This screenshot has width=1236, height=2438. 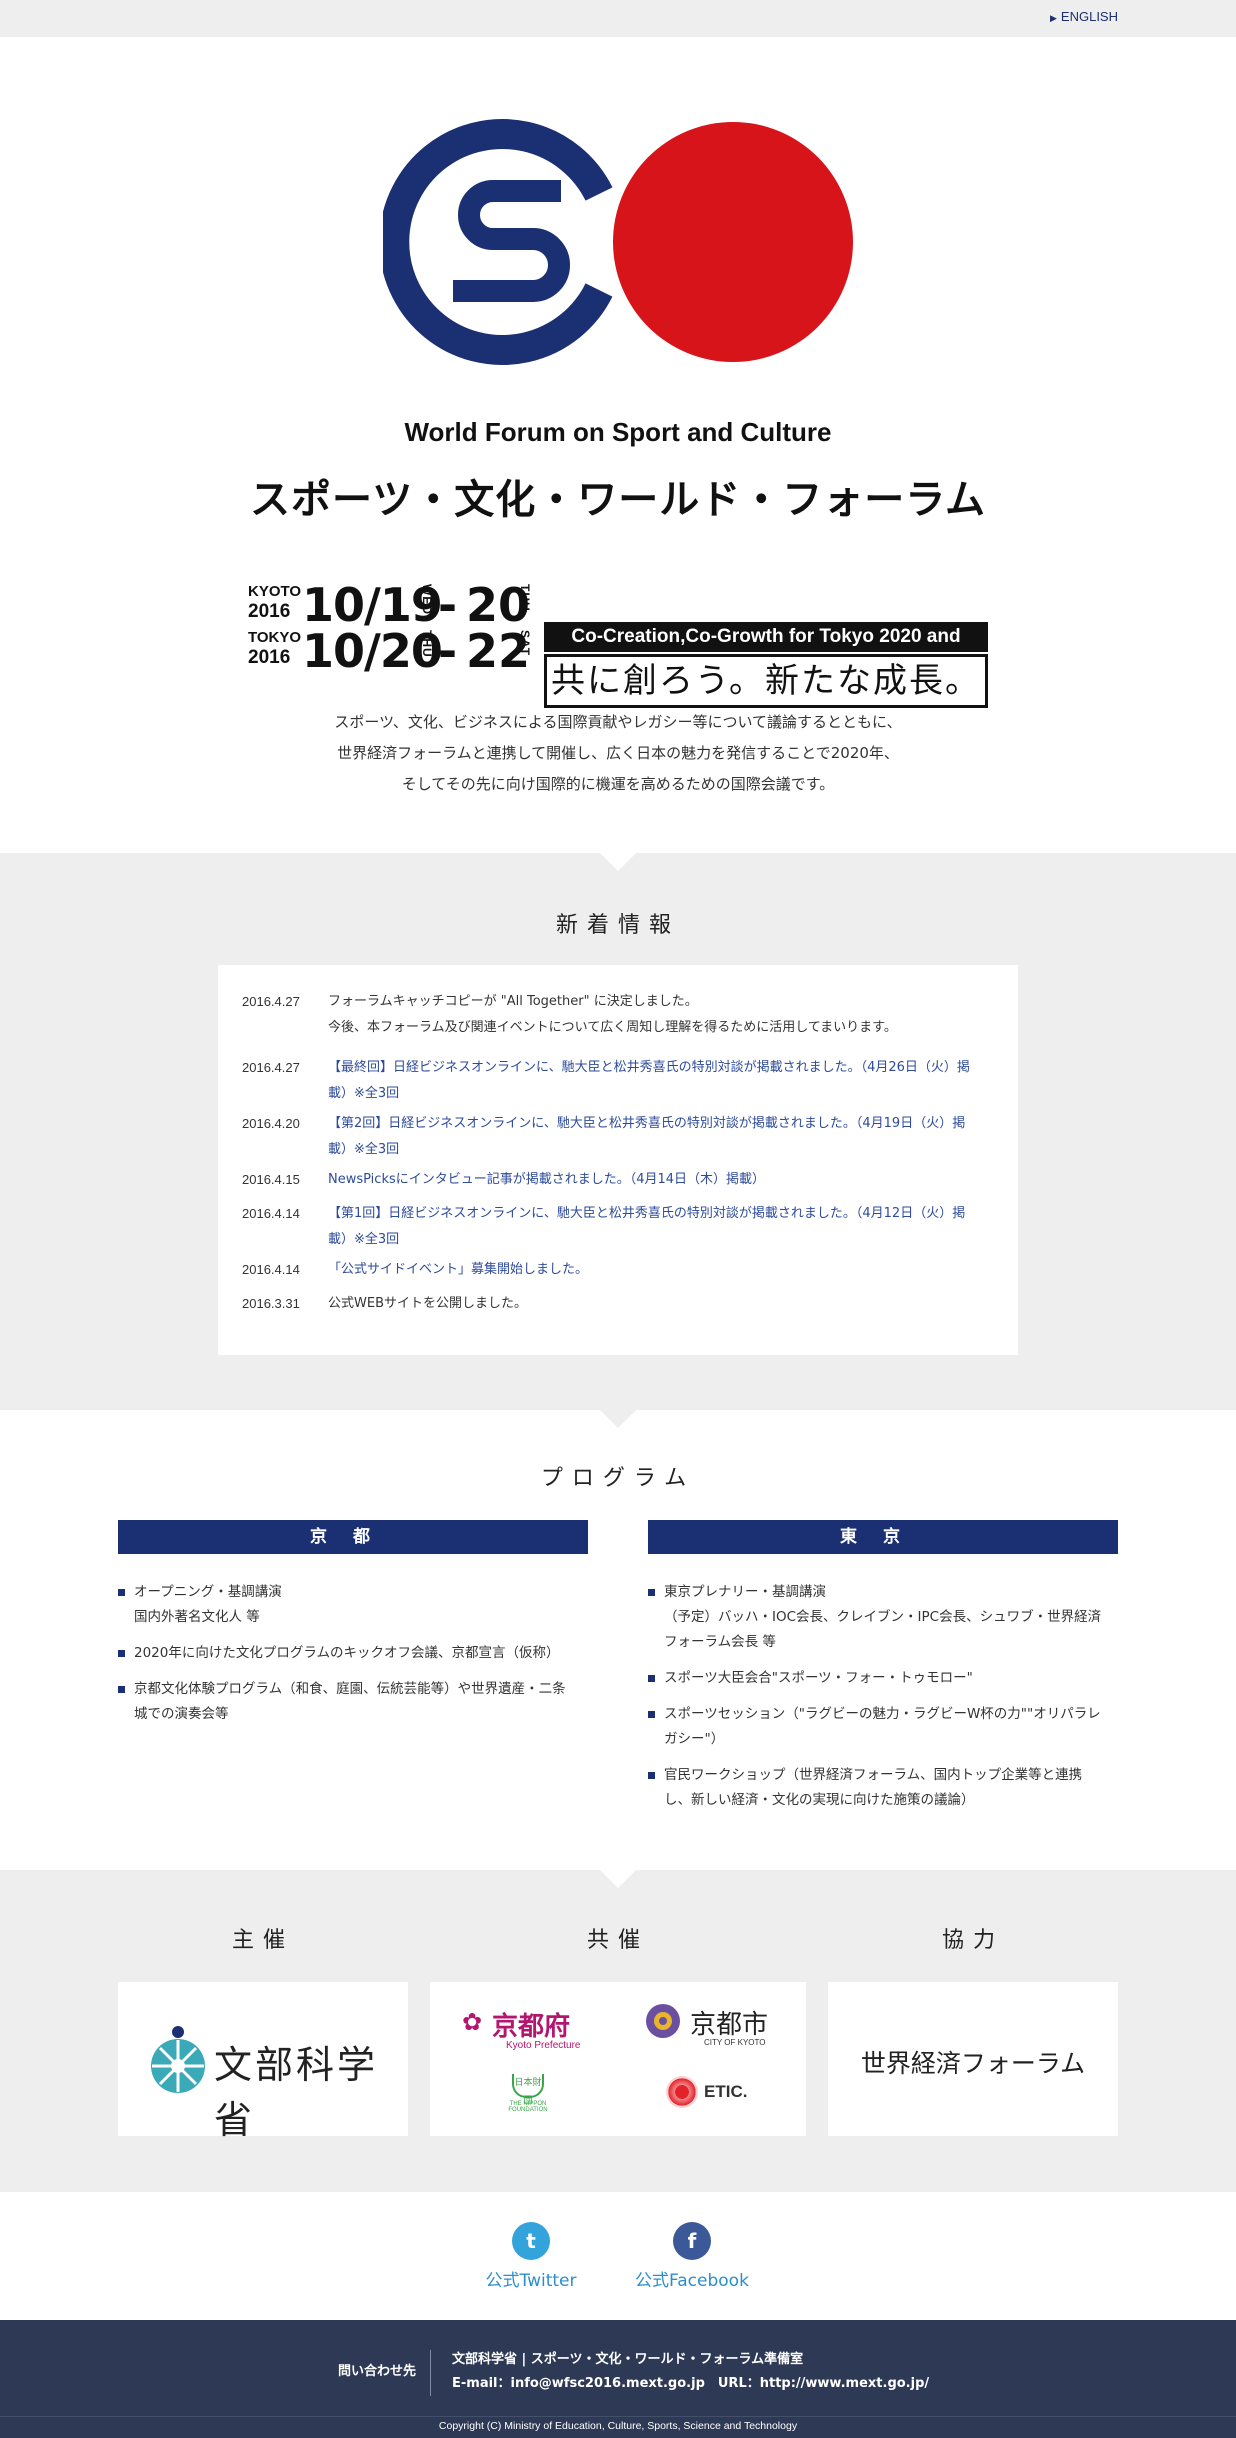 I want to click on program-item: オープニング・基調講演 国内外著名文化人 等, so click(x=353, y=1605).